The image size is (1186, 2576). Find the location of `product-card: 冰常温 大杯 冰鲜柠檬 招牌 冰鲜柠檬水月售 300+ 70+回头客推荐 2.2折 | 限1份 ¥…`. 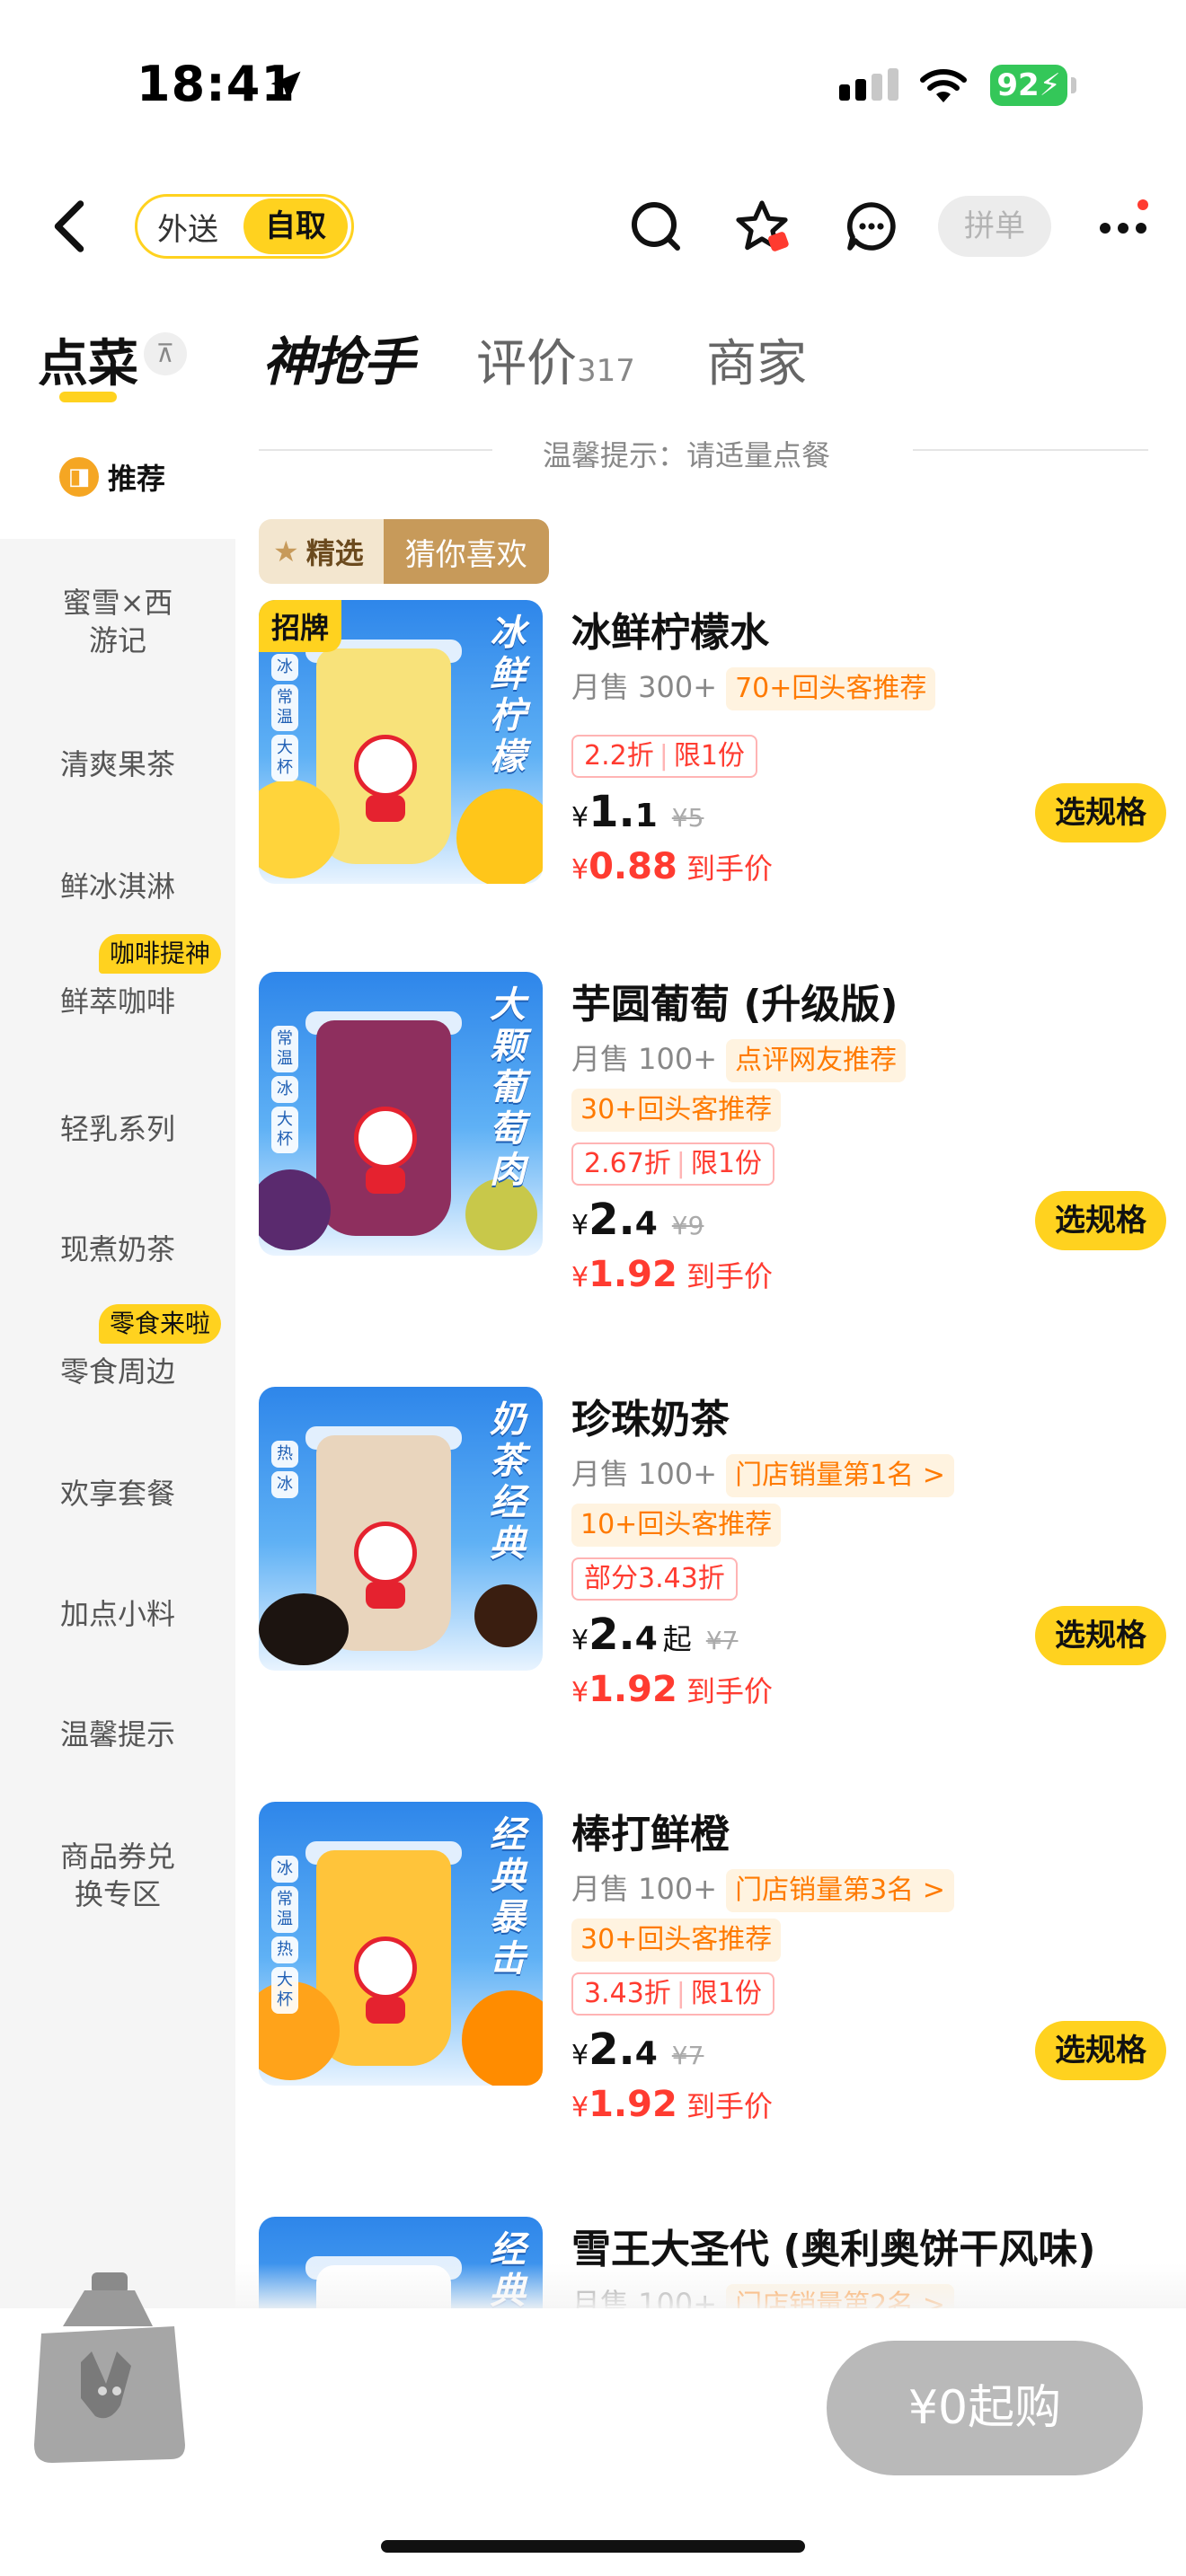

product-card: 冰常温 大杯 冰鲜柠檬 招牌 冰鲜柠檬水月售 300+ 70+回头客推荐 2.2折 | 限1份 ¥… is located at coordinates (712, 797).